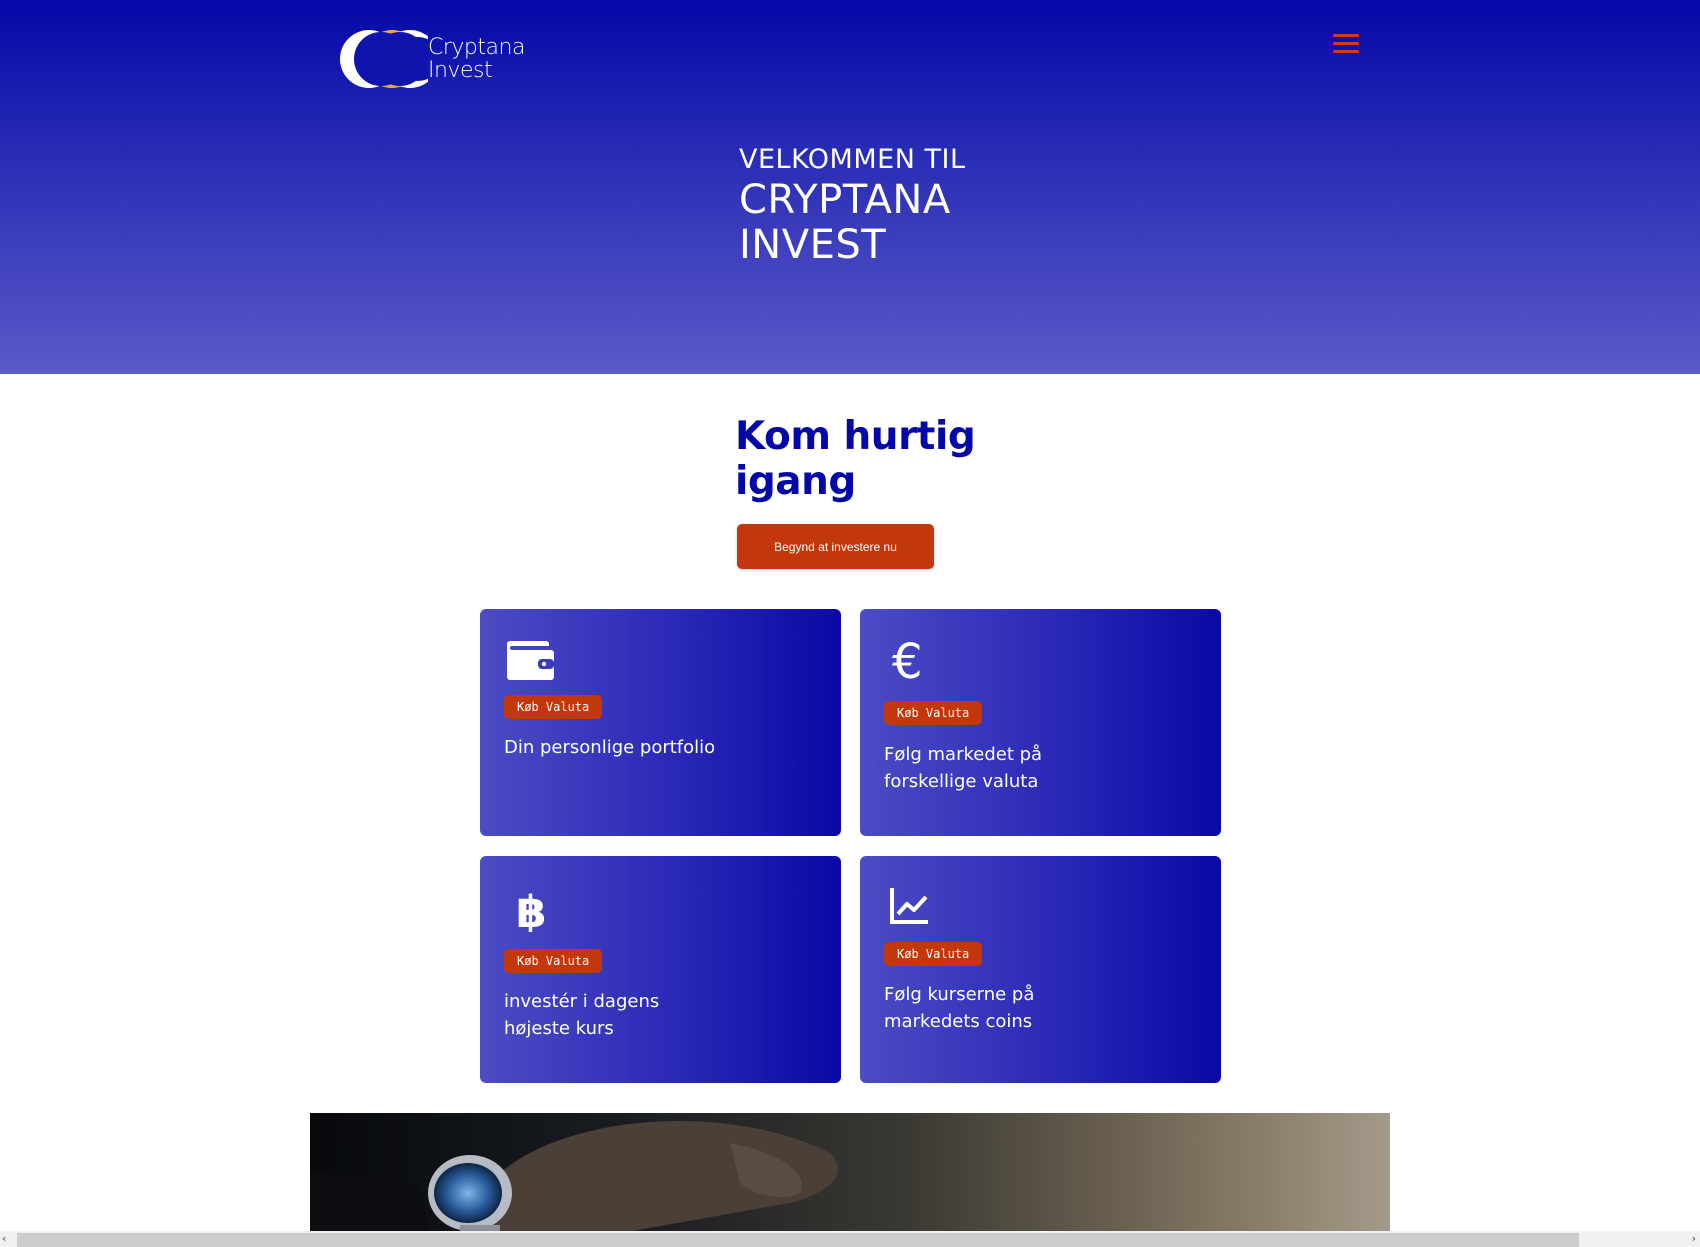 The width and height of the screenshot is (1700, 1247). Describe the element at coordinates (660, 722) in the screenshot. I see `card-portfolio: Køb Valuta Din personlige portfolio` at that location.